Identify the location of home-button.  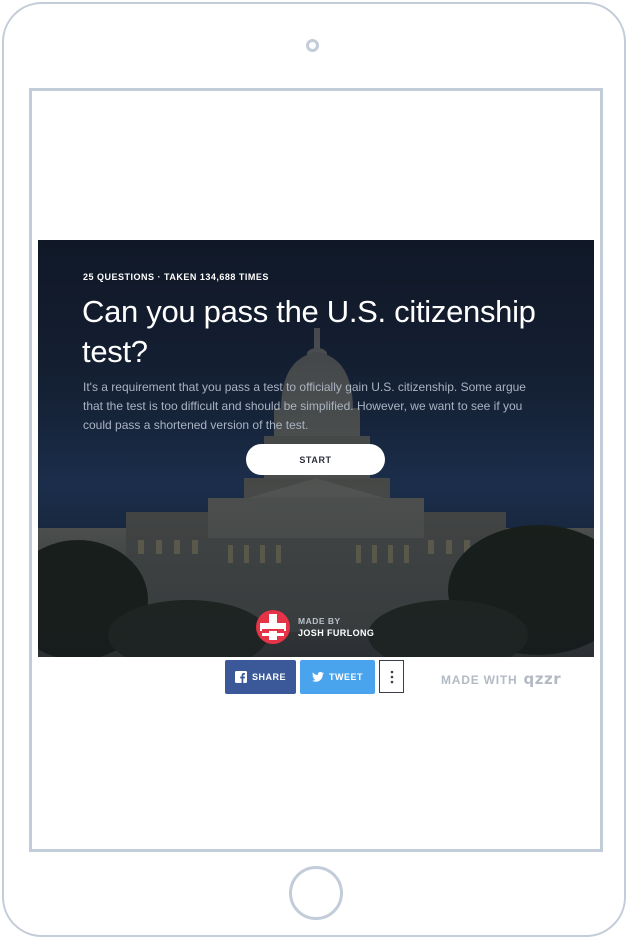
(316, 893).